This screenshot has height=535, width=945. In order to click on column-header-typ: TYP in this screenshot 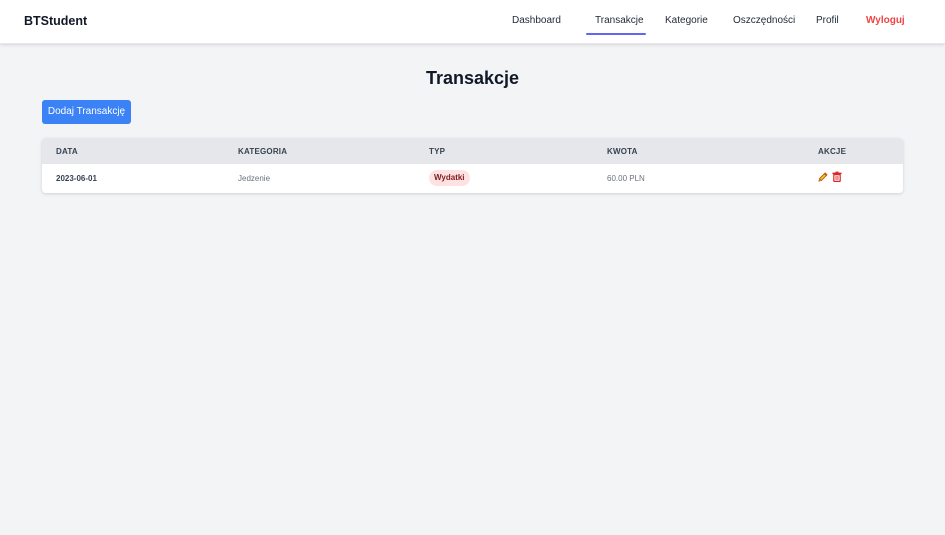, I will do `click(437, 151)`.